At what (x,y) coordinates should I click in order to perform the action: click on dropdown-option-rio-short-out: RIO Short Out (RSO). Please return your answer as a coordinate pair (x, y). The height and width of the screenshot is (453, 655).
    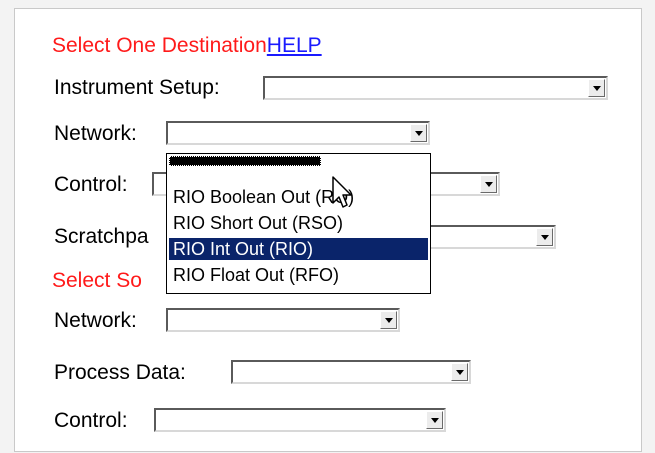
    Looking at the image, I should click on (298, 223).